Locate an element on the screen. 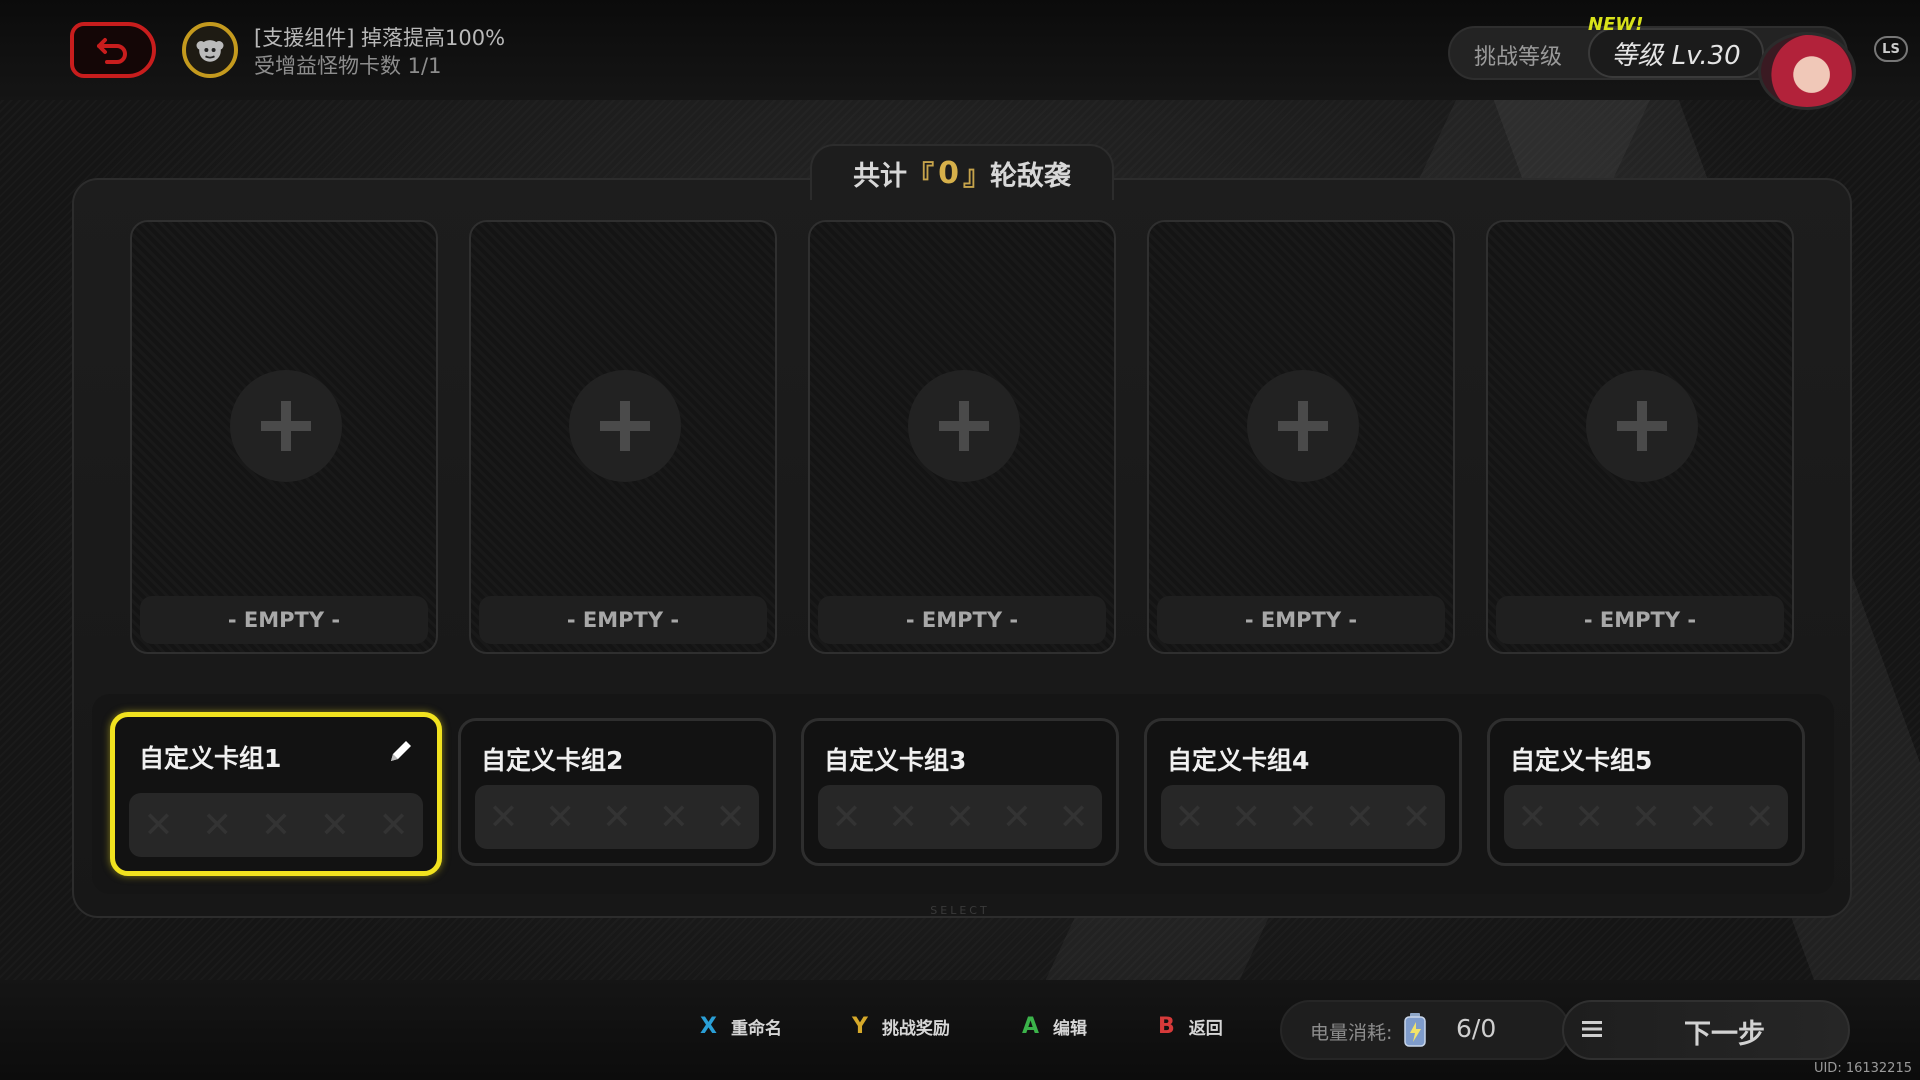 The height and width of the screenshot is (1080, 1920). level-display: 等级 Lv.30 is located at coordinates (1676, 53).